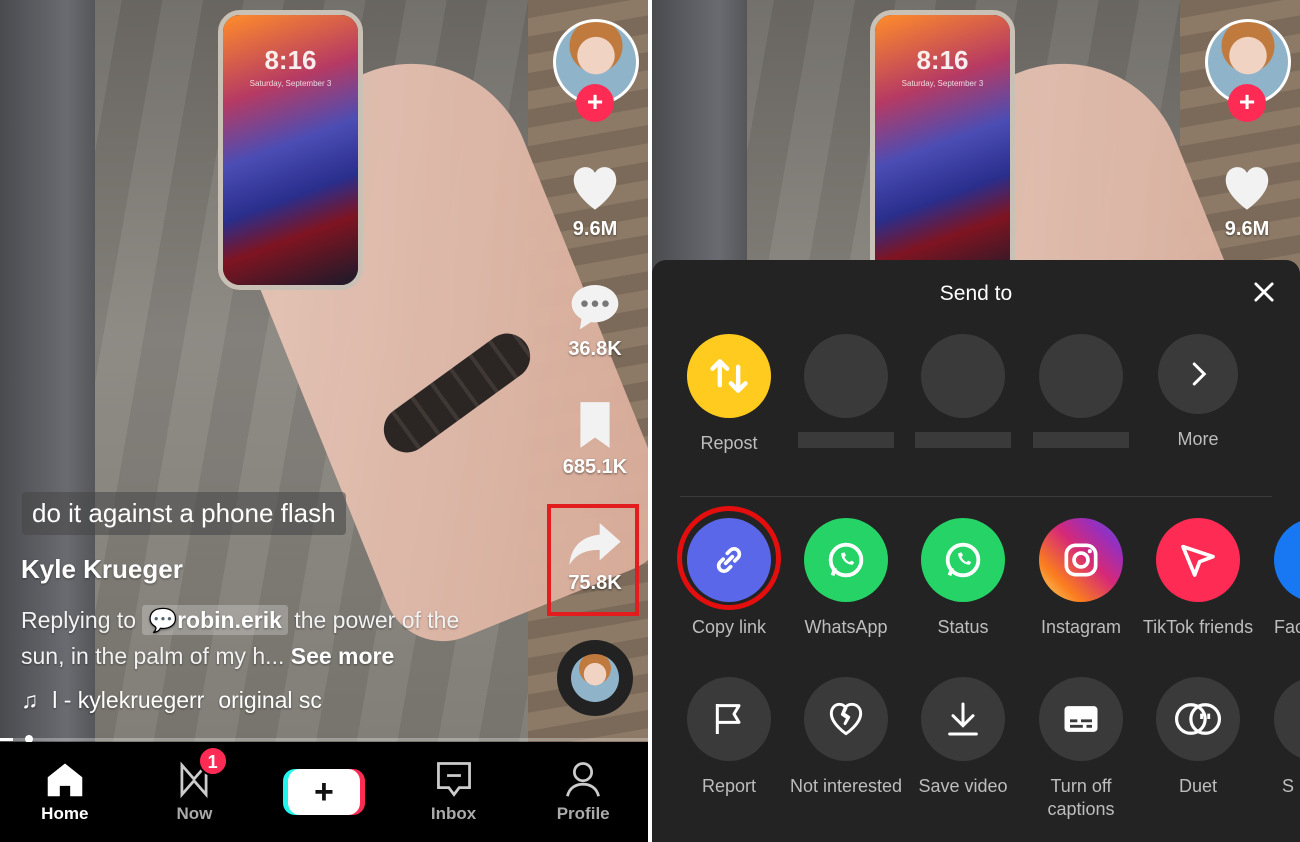 This screenshot has width=1300, height=842. I want to click on whatsapp-status-button: Status, so click(963, 578).